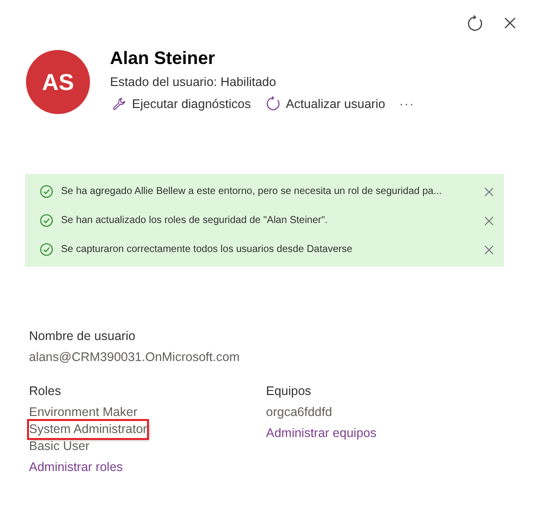  Describe the element at coordinates (299, 412) in the screenshot. I see `team-name: orgca6fddfd` at that location.